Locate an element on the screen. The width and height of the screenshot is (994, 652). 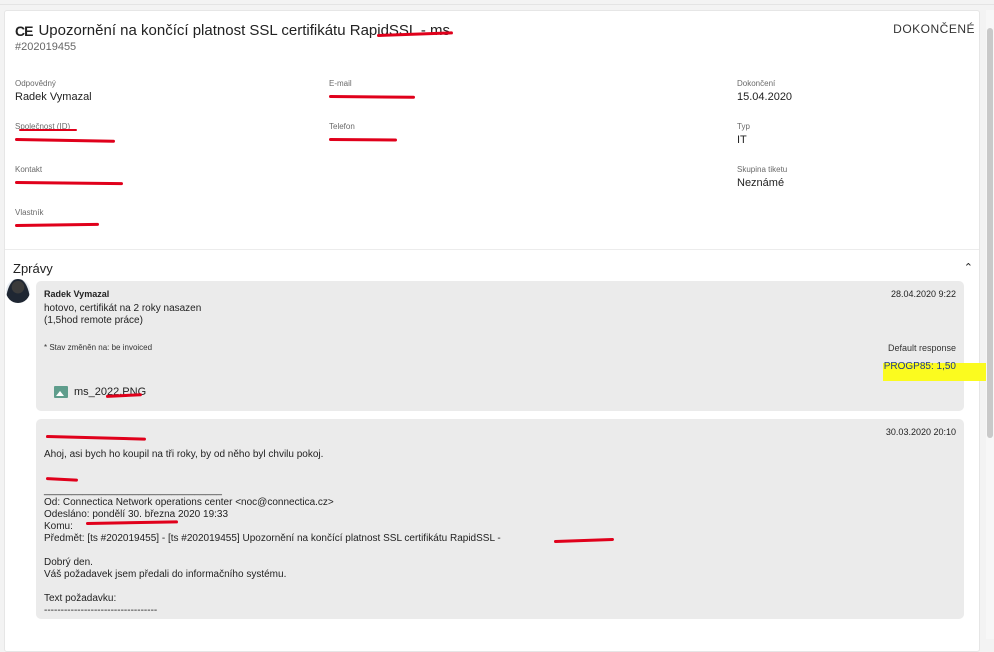
contact-label: Kontakt is located at coordinates (29, 169).